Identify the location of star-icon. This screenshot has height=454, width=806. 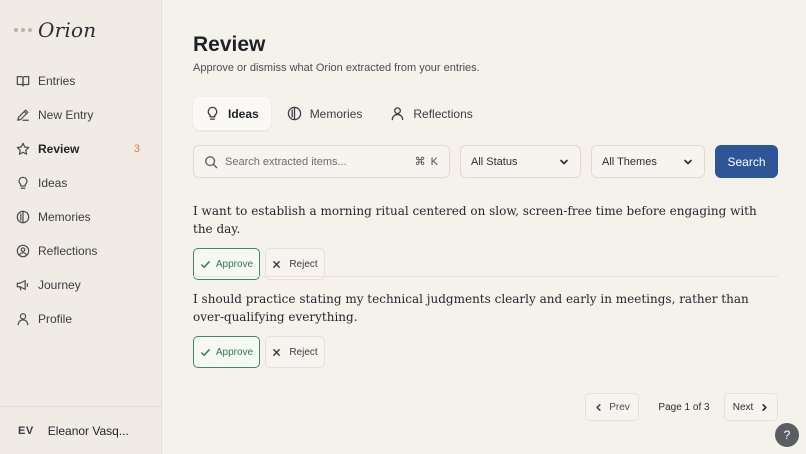
(23, 149).